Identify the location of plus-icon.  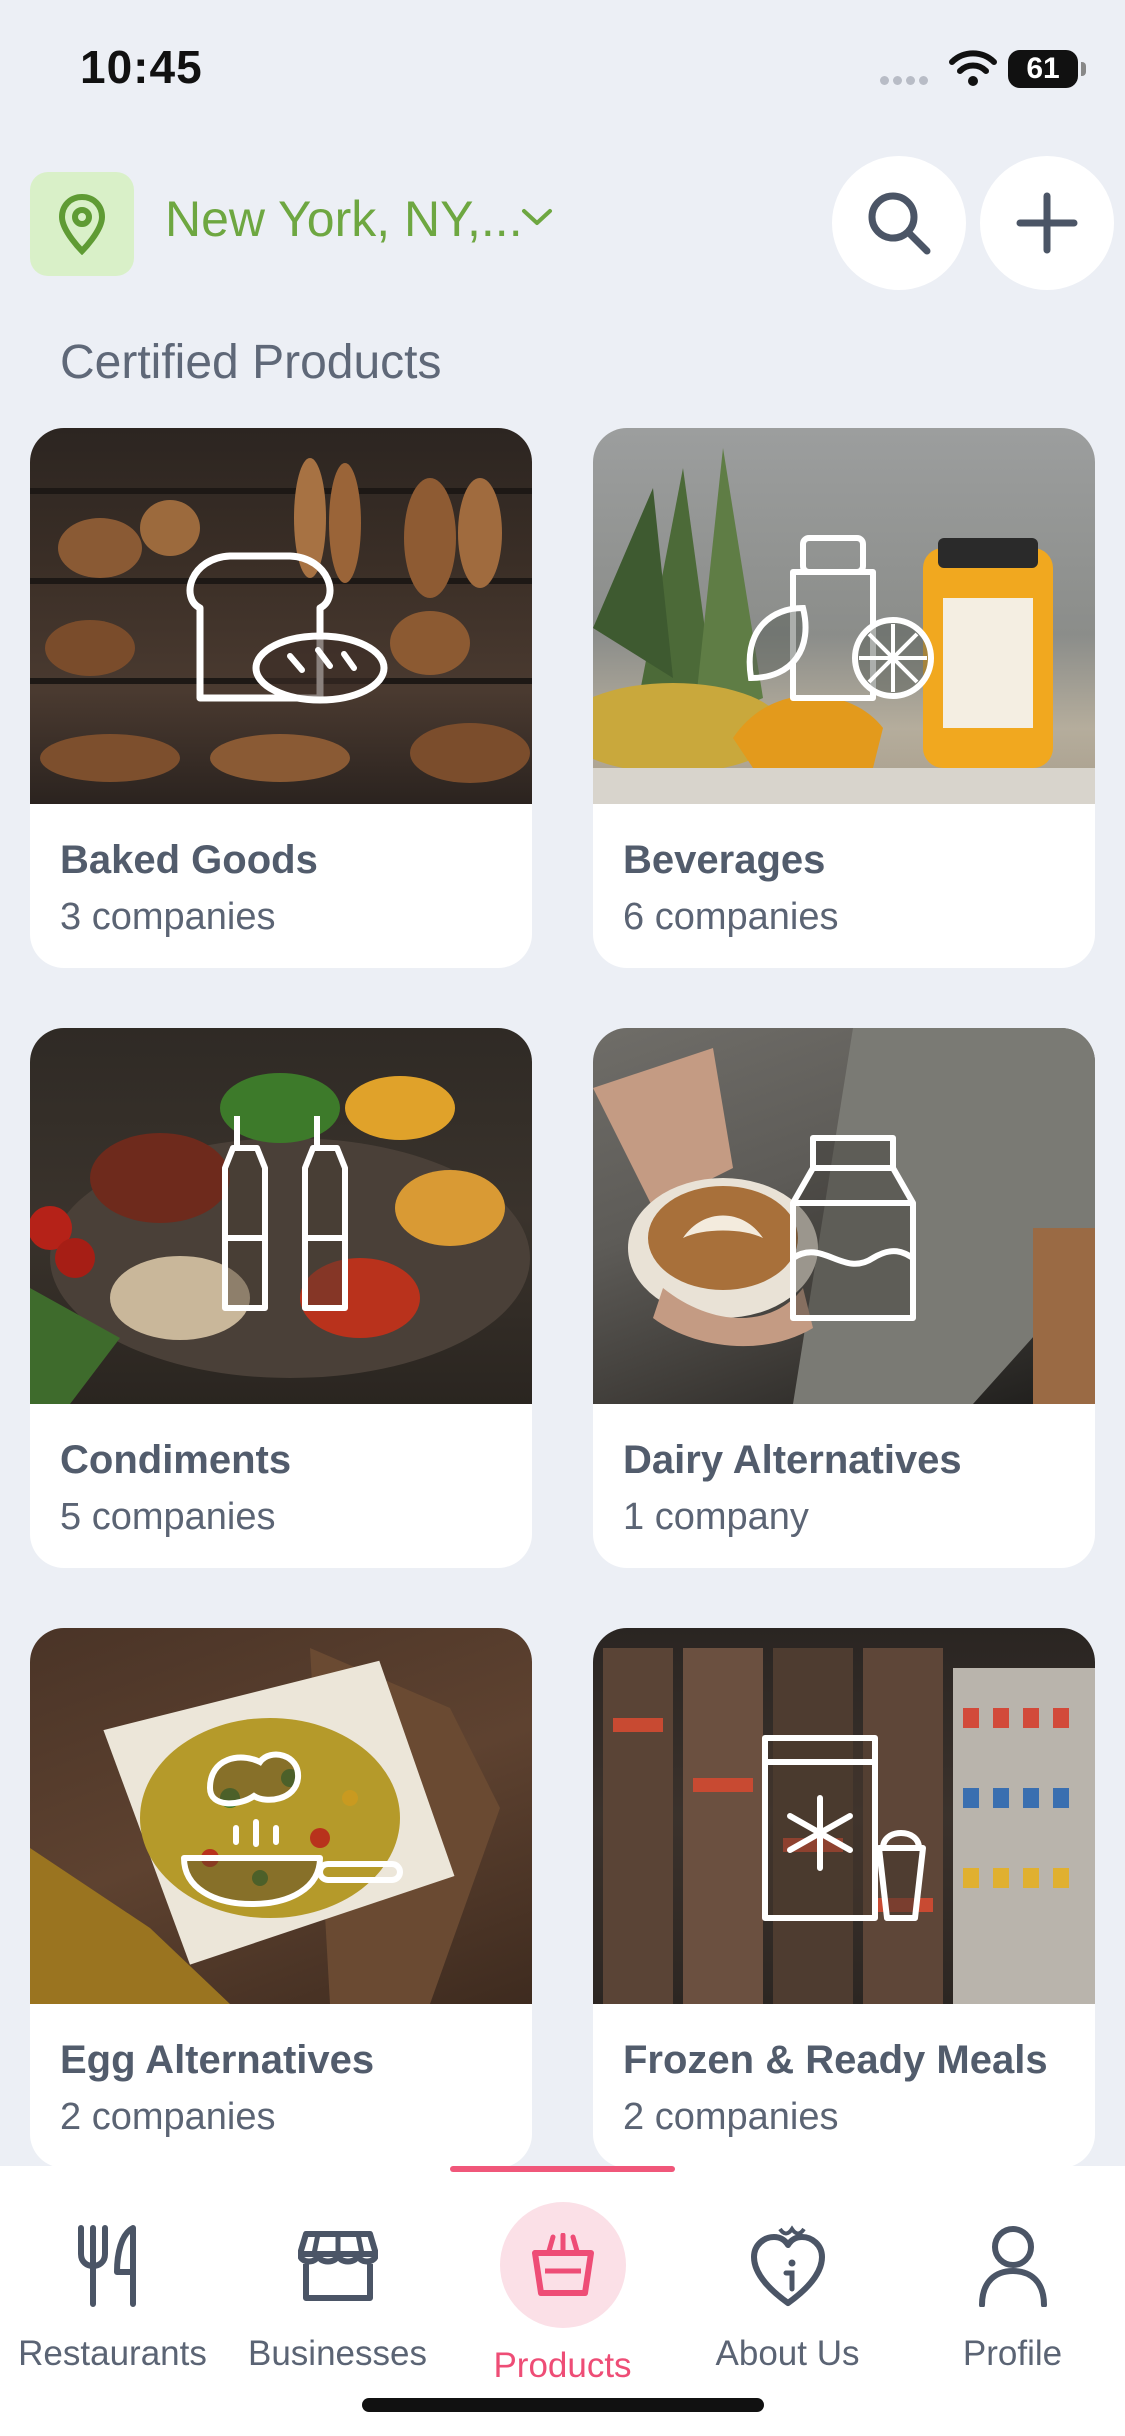
(1047, 223).